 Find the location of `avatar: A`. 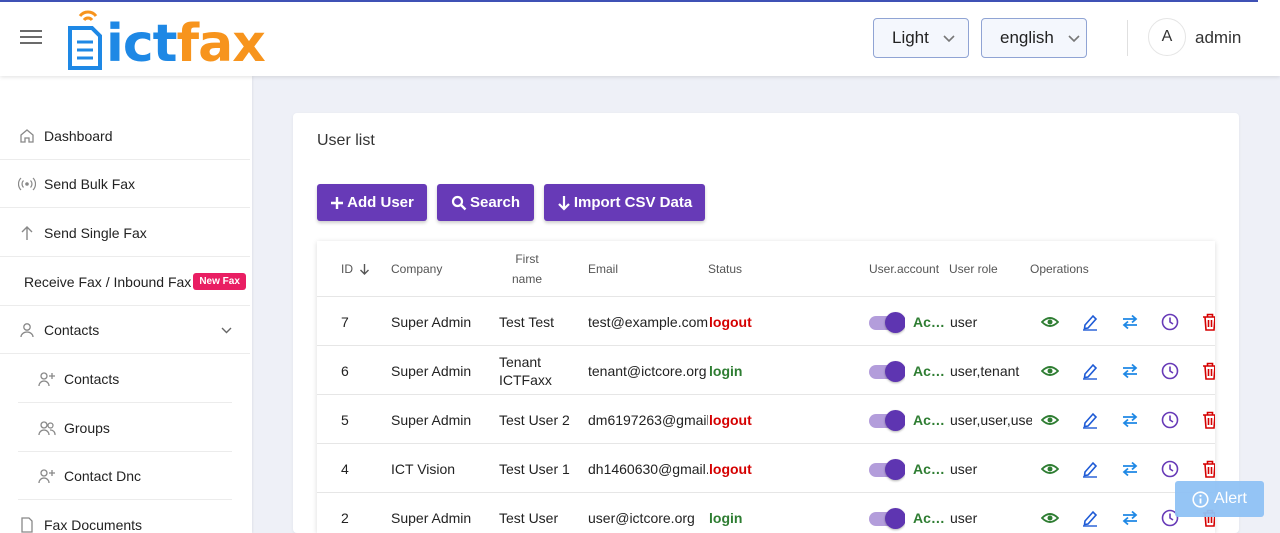

avatar: A is located at coordinates (1167, 37).